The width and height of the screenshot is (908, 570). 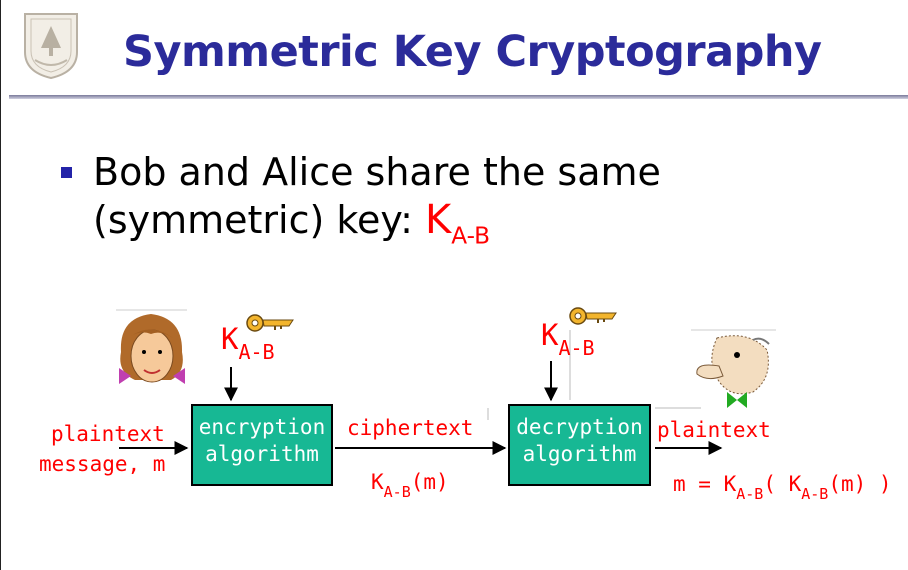 I want to click on decryption-algorithm-box: decryption algorithm, so click(x=579, y=445).